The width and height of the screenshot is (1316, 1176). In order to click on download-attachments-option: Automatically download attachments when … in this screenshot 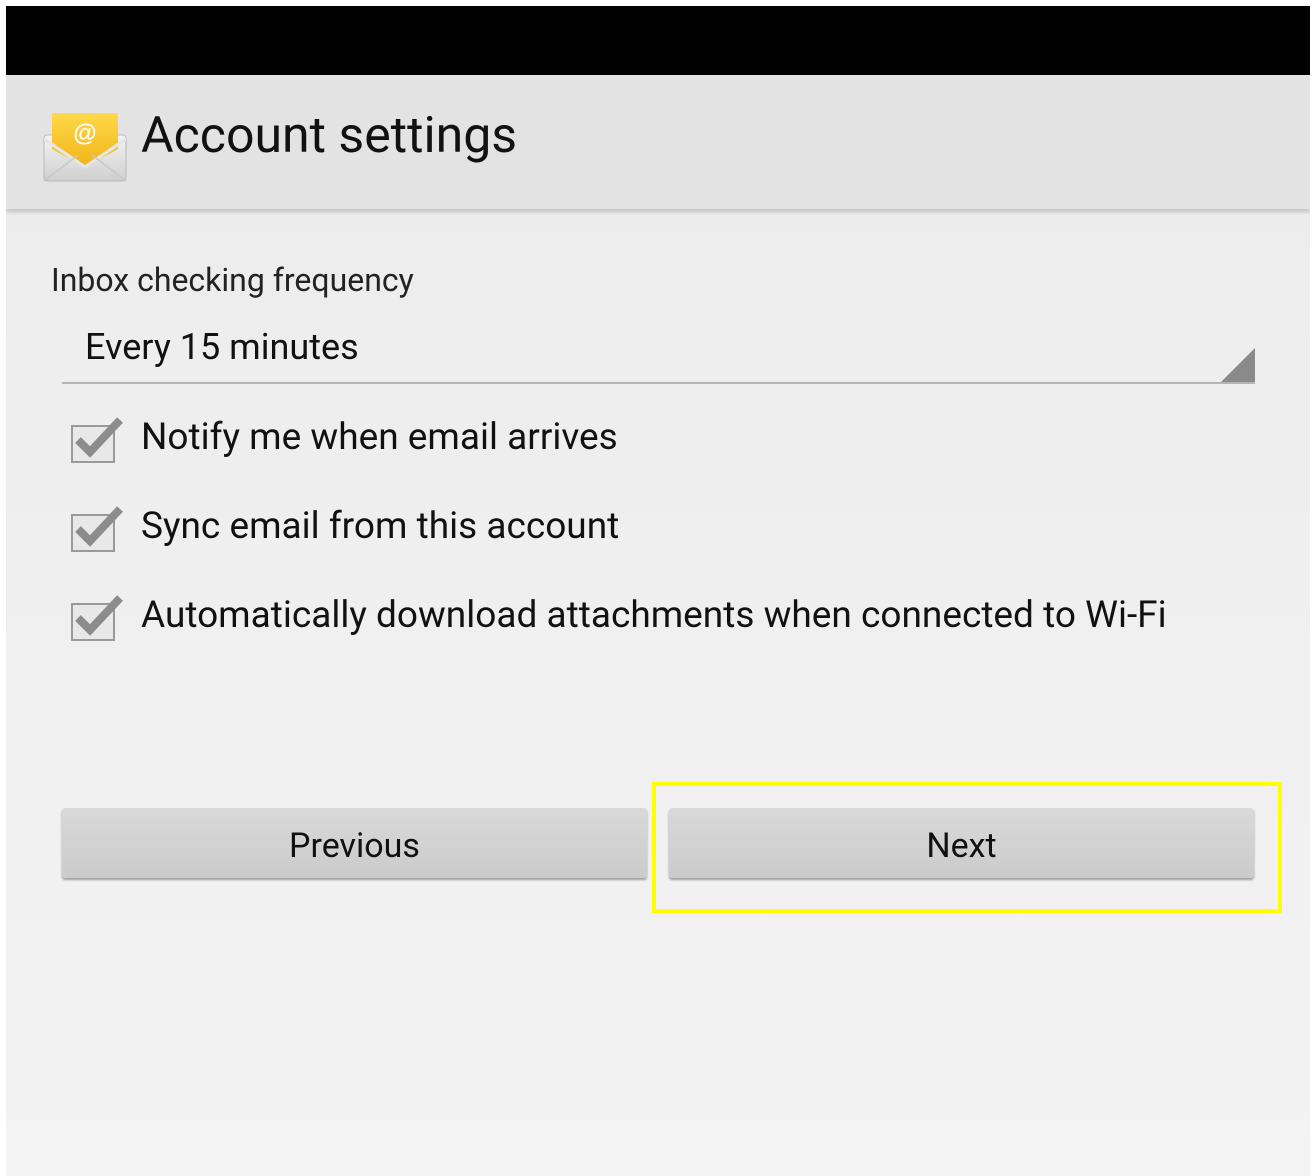, I will do `click(656, 618)`.